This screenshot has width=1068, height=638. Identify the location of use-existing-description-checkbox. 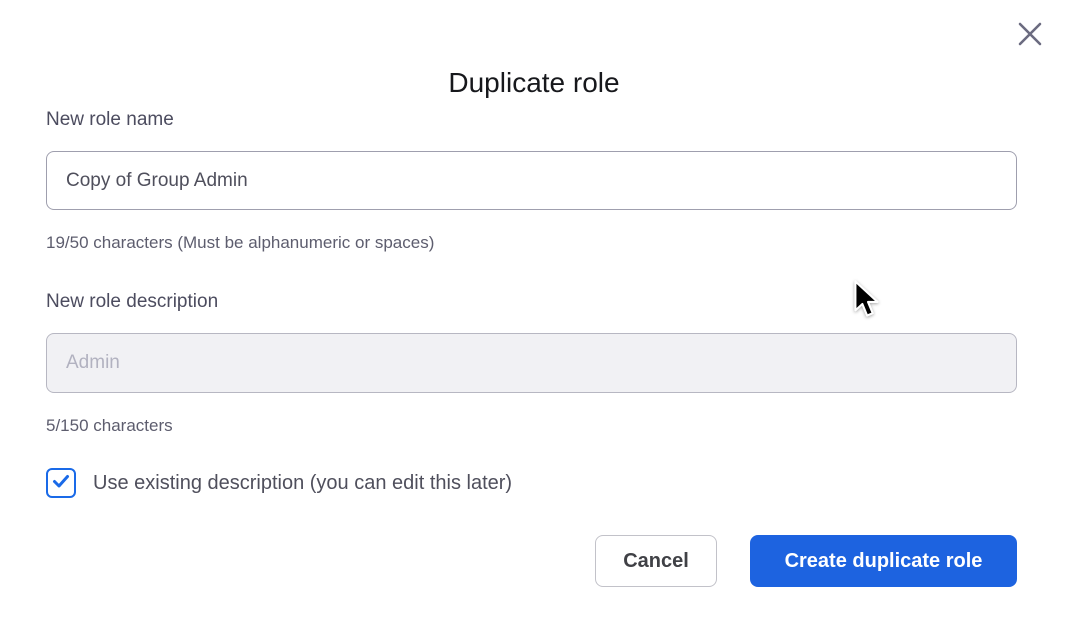
(61, 483).